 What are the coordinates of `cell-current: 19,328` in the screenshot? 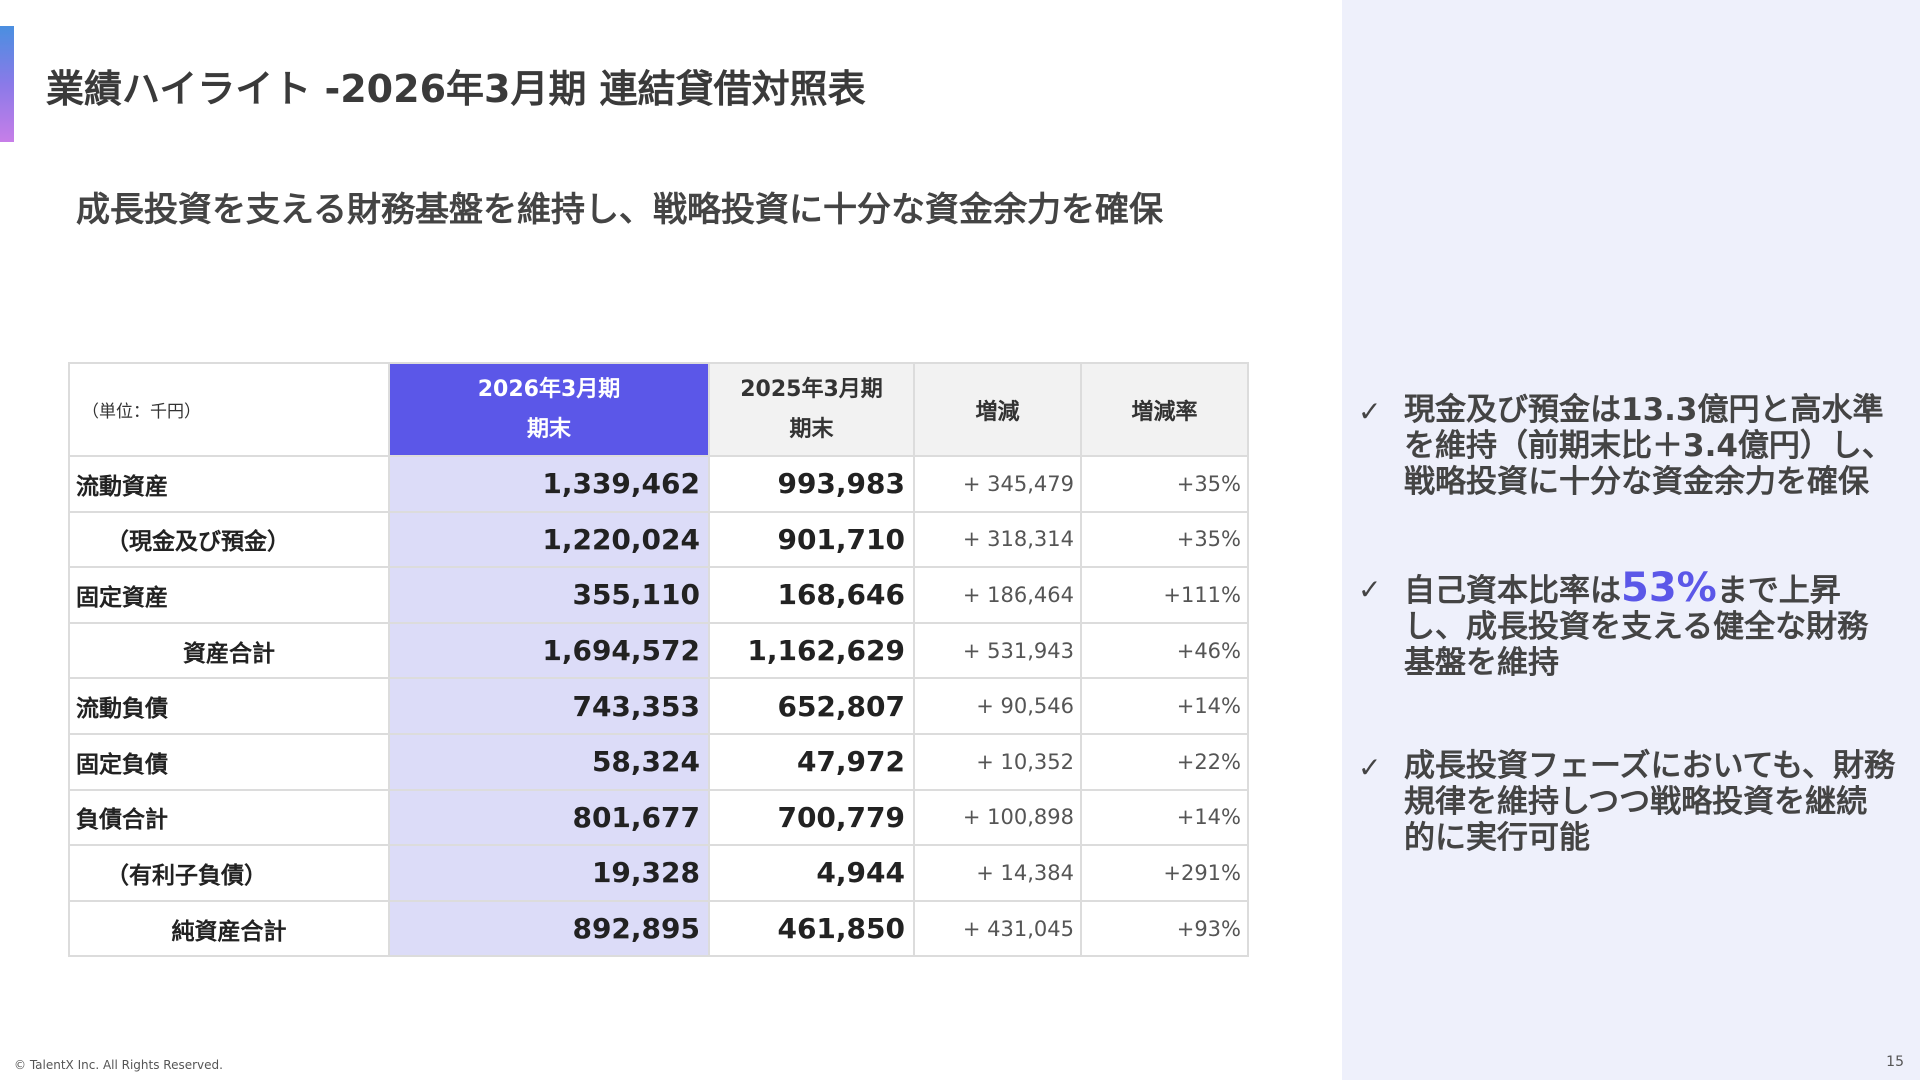 It's located at (549, 873).